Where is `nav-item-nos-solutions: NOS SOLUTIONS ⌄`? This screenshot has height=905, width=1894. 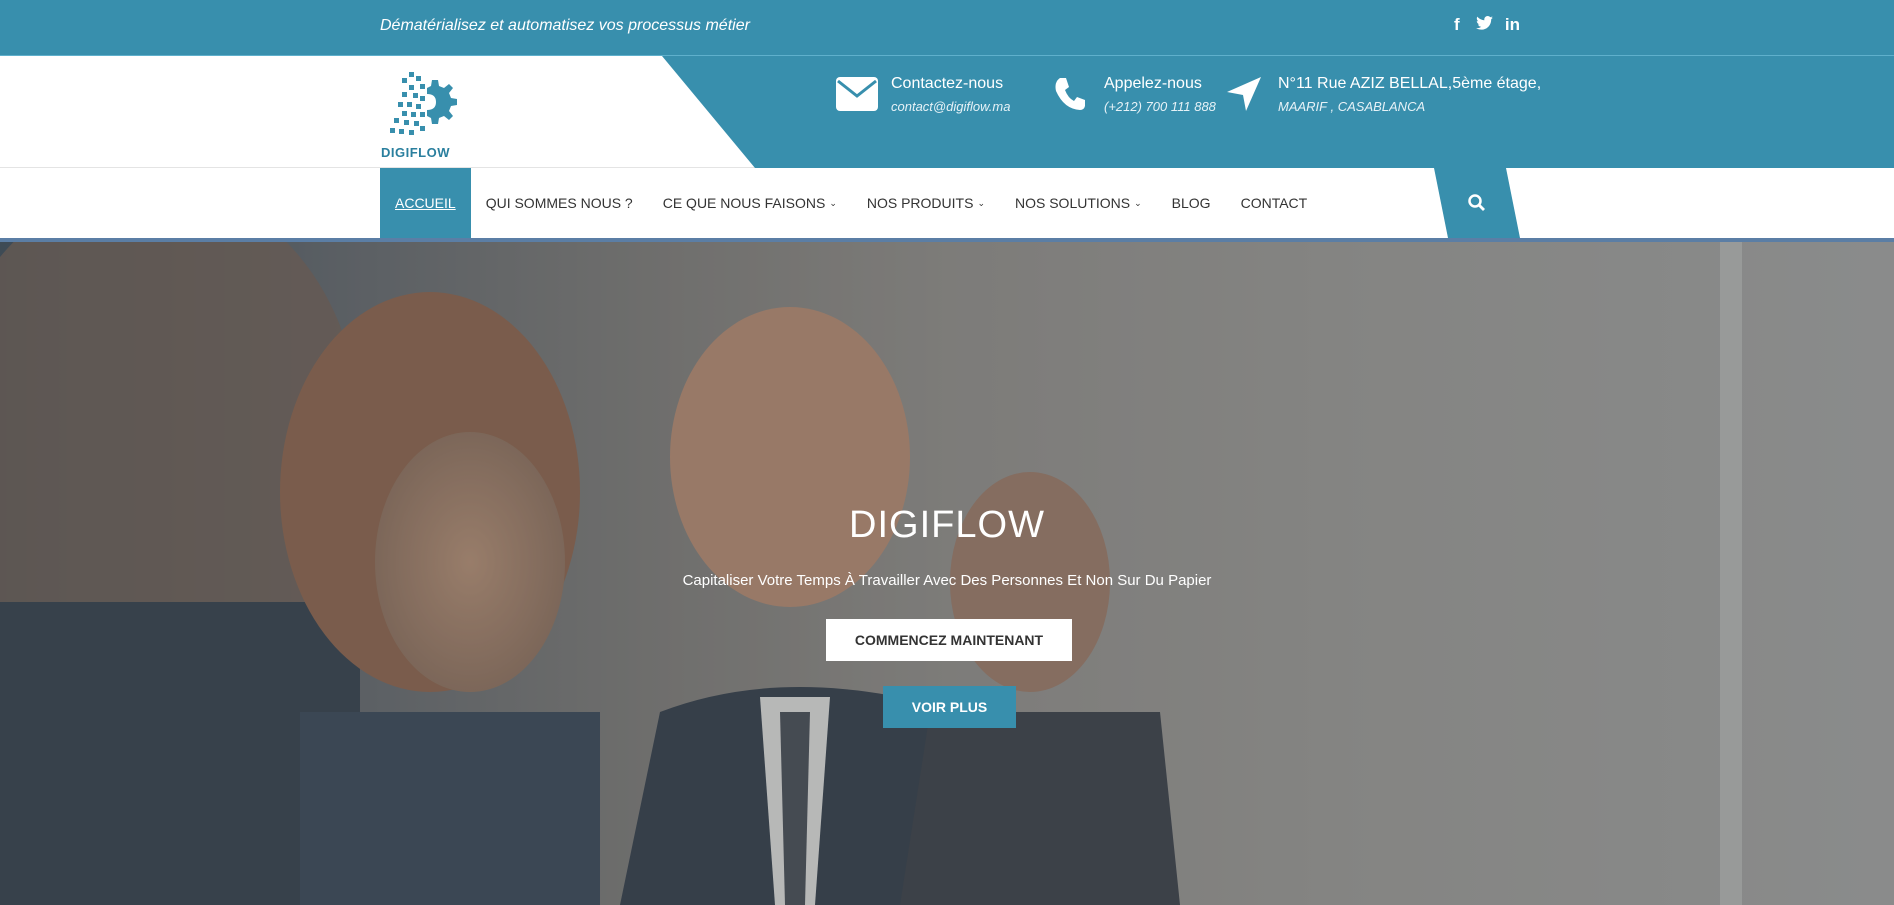 nav-item-nos-solutions: NOS SOLUTIONS ⌄ is located at coordinates (1078, 203).